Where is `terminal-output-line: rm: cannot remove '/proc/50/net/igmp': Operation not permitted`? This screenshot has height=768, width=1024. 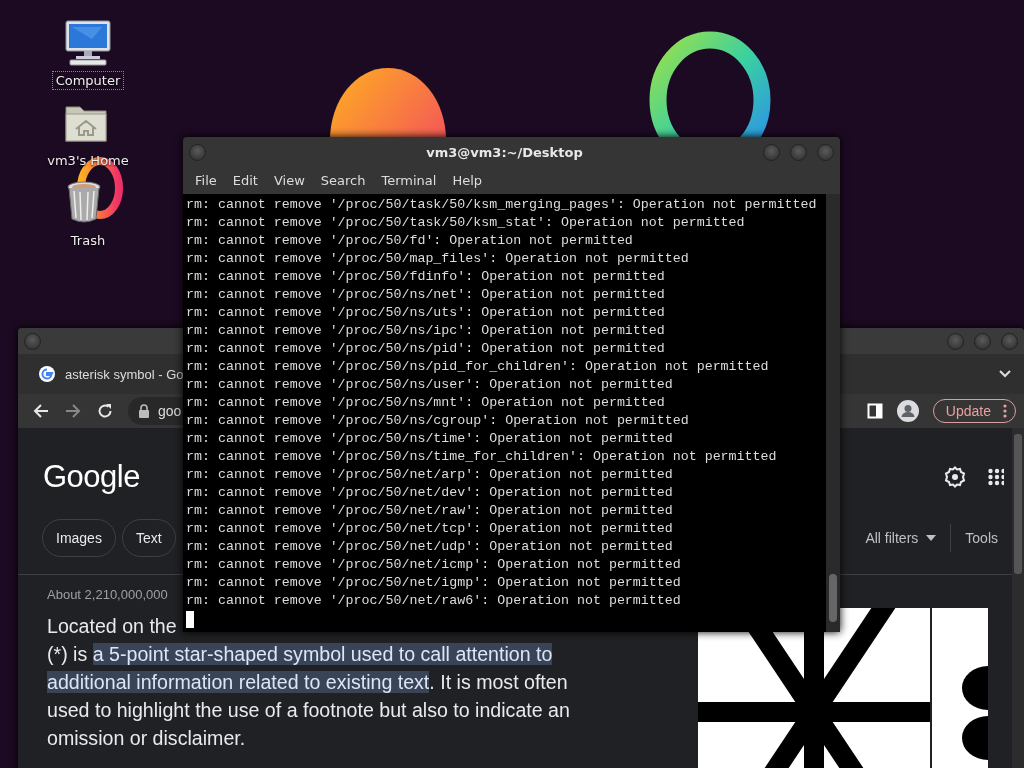
terminal-output-line: rm: cannot remove '/proc/50/net/igmp': Operation not permitted is located at coordinates (434, 583).